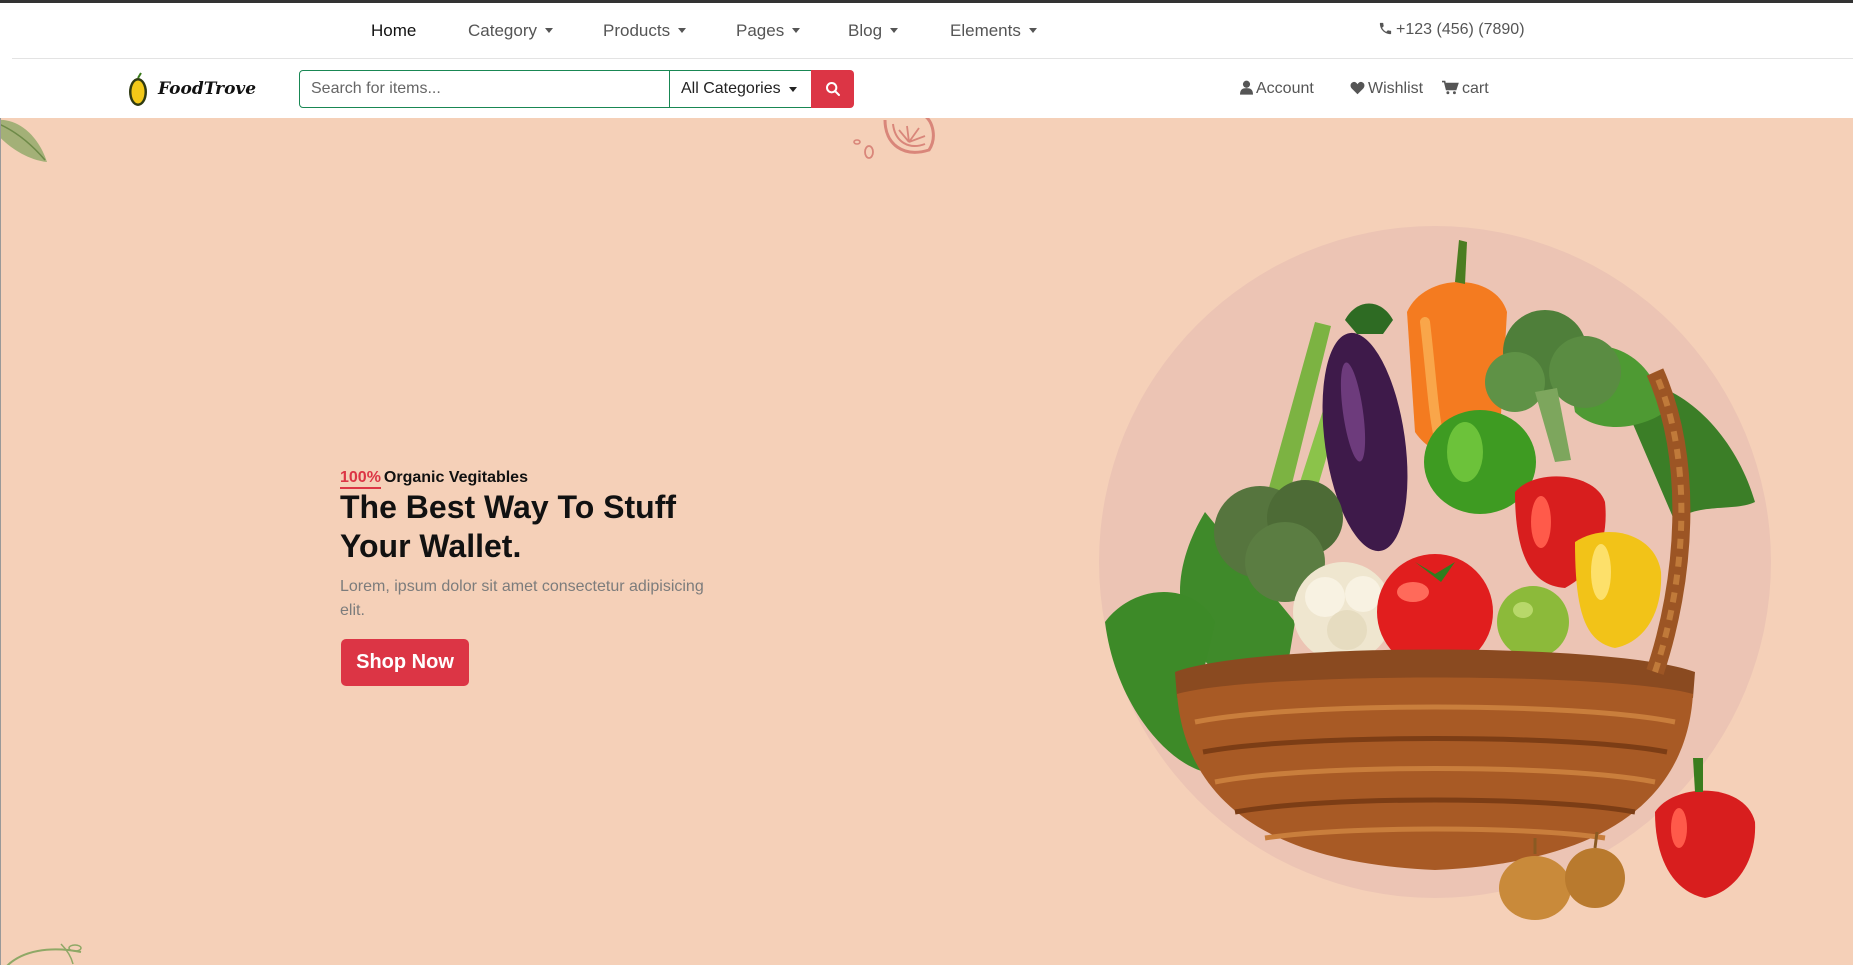 The image size is (1853, 965). I want to click on herb-decoration-icon, so click(44, 954).